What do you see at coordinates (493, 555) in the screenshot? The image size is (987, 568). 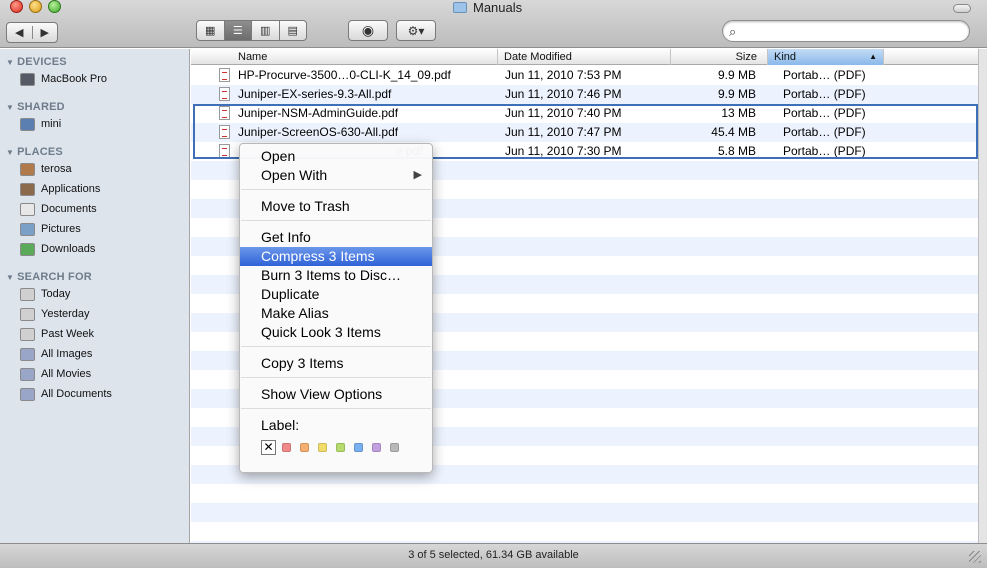 I see `status-bar: 3 of 5 selected, 61.34 GB available` at bounding box center [493, 555].